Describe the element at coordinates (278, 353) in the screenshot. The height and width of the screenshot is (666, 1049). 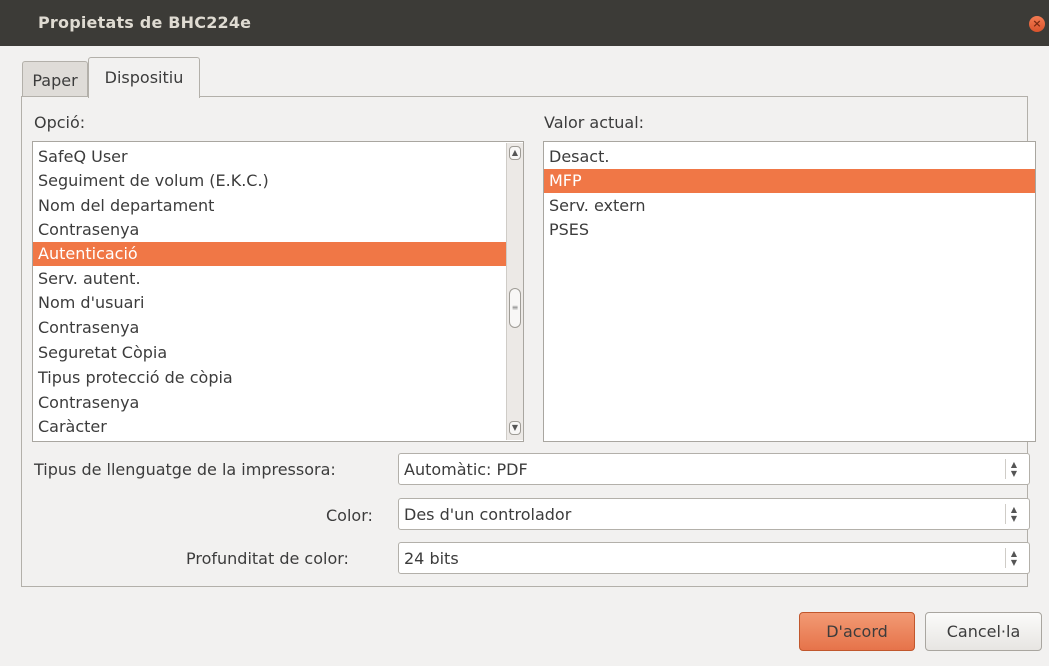
I see `list-item: Seguretat Còpia` at that location.